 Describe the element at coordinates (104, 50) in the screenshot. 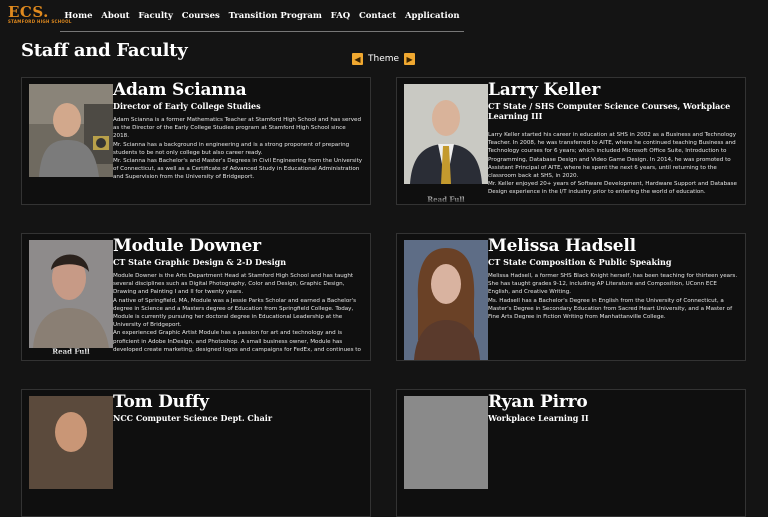

I see `page-title: Staff and Faculty` at that location.